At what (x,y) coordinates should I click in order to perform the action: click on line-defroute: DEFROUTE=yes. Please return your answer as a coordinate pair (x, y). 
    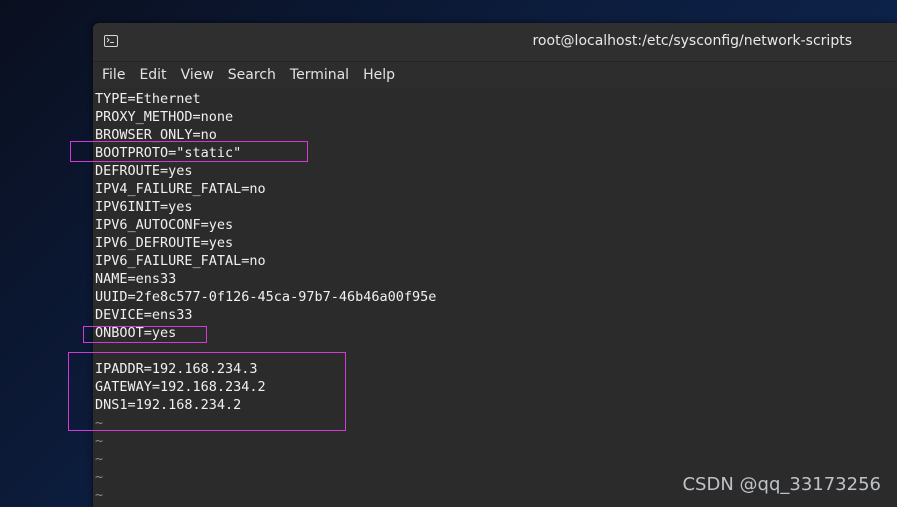
    Looking at the image, I should click on (144, 171).